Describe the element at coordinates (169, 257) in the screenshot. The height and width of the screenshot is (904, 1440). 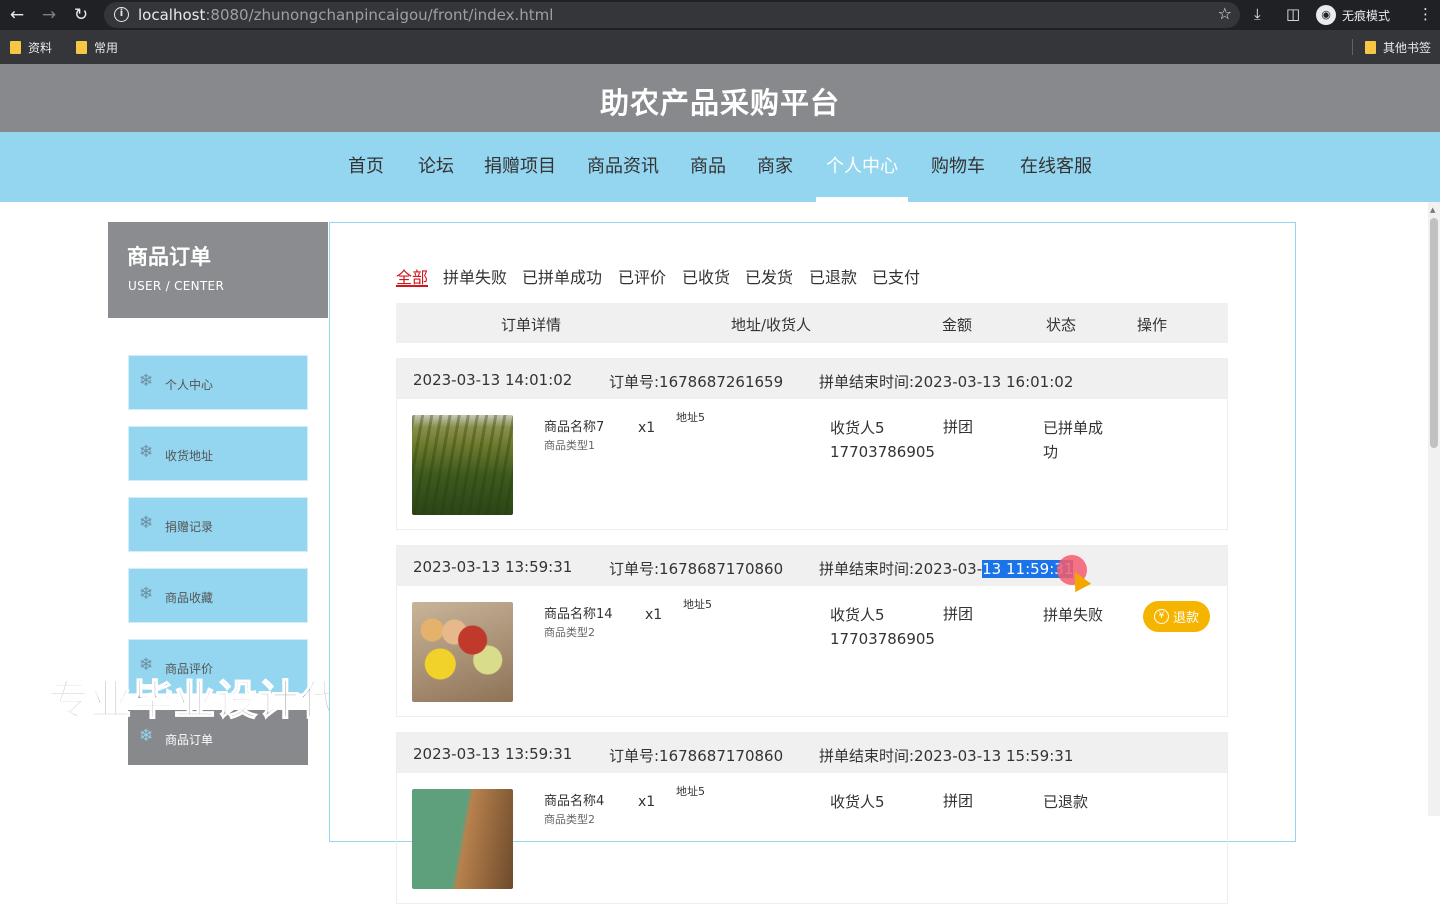
I see `sidebar-title: 商品订单` at that location.